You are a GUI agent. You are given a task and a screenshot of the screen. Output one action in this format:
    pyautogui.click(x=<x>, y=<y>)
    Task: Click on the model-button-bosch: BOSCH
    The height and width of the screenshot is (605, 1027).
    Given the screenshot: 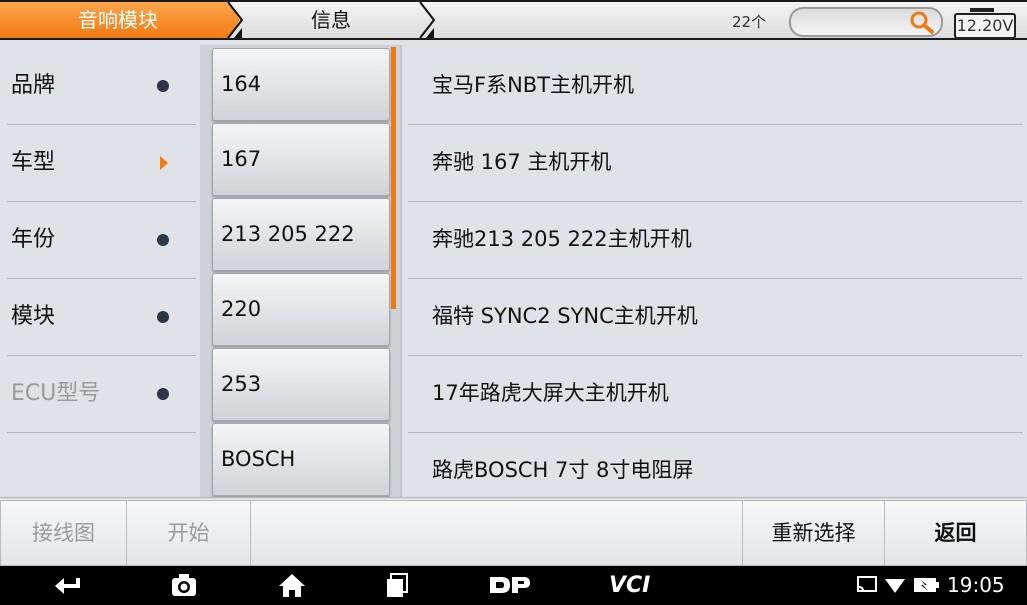 What is the action you would take?
    pyautogui.click(x=301, y=459)
    